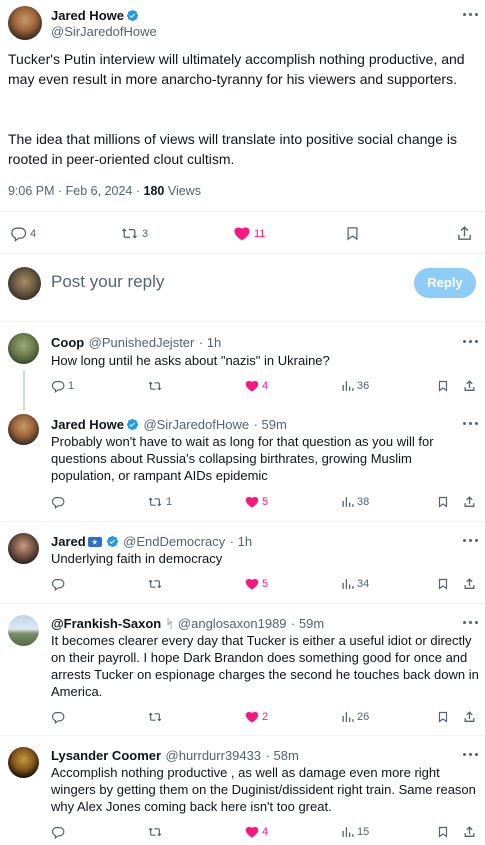  I want to click on reply-header: Jared @EndDemocracy · 1h, so click(151, 542).